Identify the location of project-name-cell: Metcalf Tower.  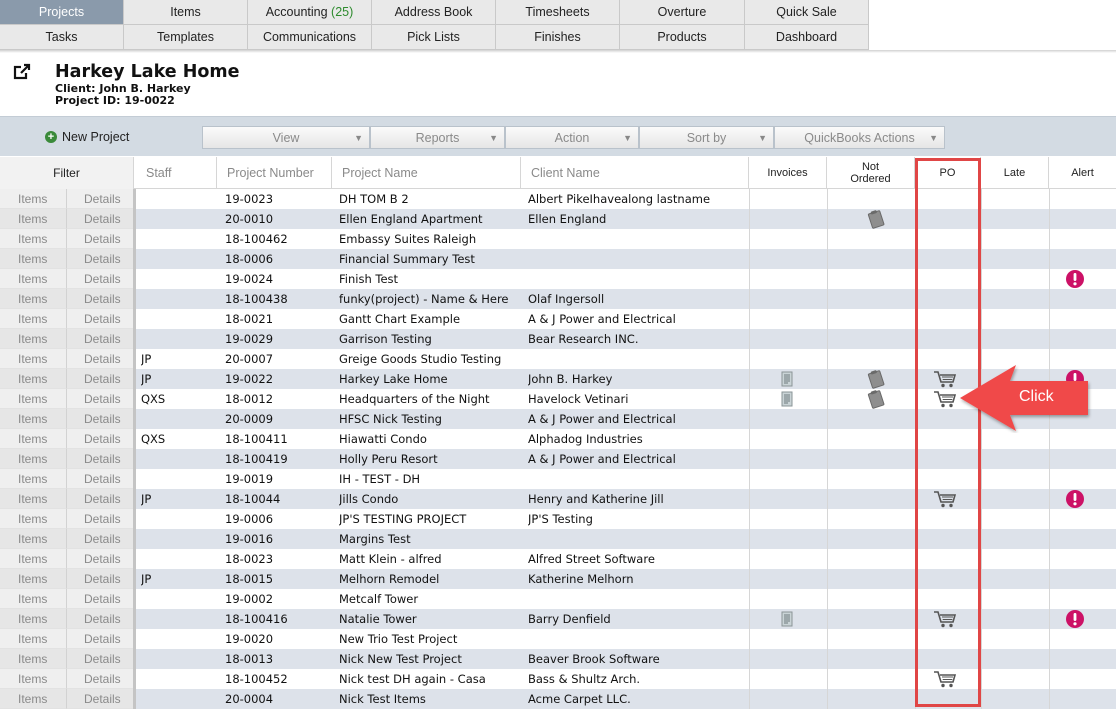
(429, 599).